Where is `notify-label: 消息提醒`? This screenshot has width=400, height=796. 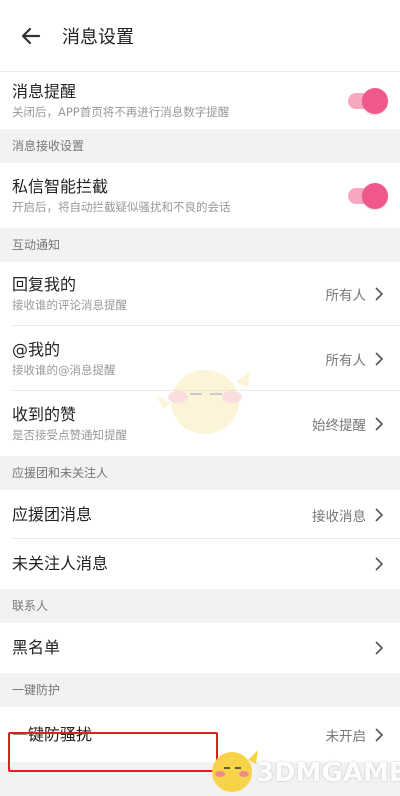 notify-label: 消息提醒 is located at coordinates (44, 91).